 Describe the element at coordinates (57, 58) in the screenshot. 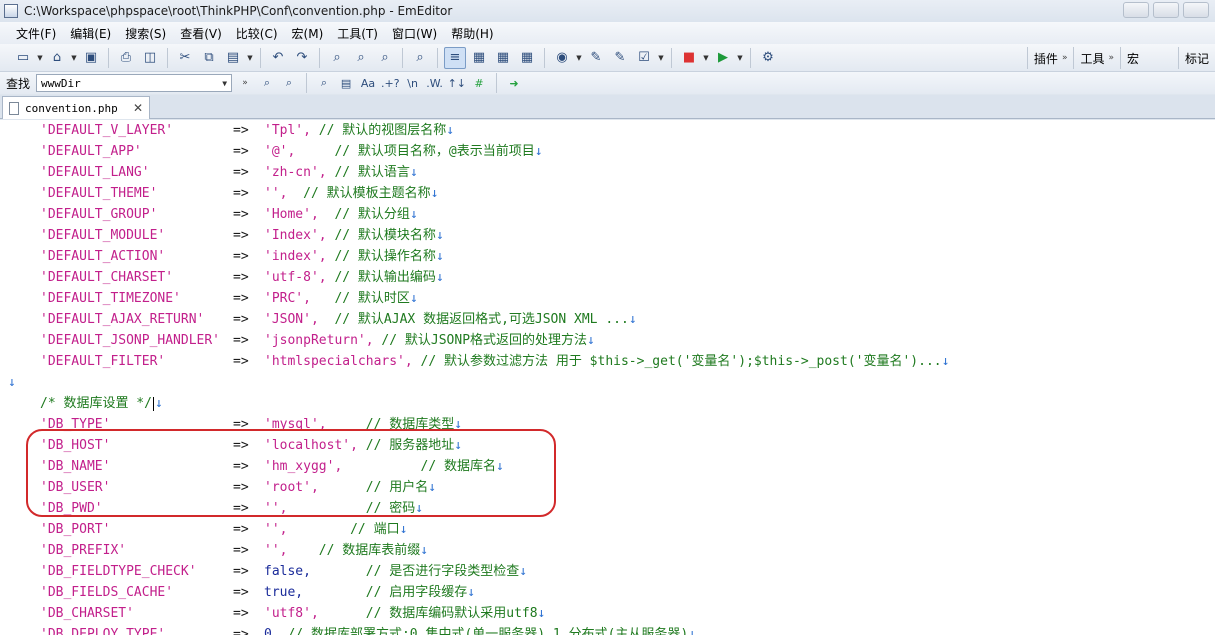

I see `open-folder-icon: ⌂` at that location.